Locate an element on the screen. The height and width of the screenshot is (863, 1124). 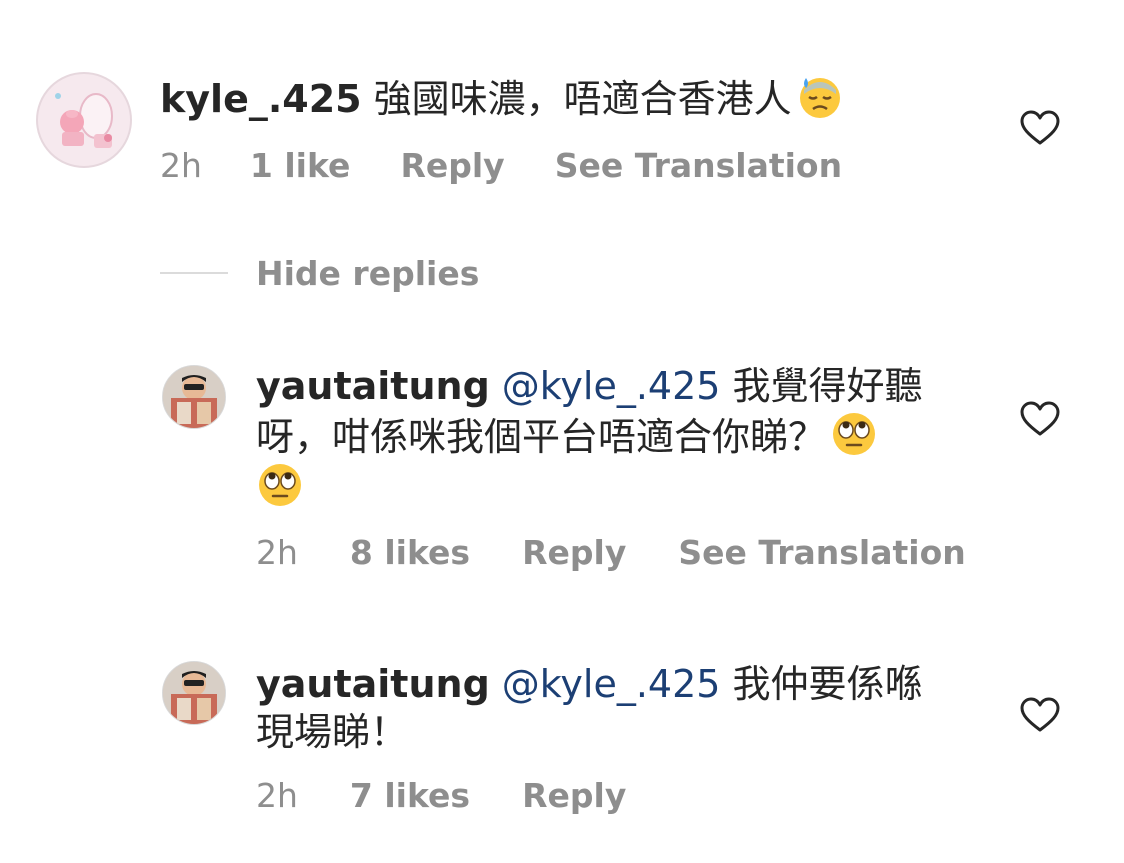
avatar-illustration-icon is located at coordinates (84, 120).